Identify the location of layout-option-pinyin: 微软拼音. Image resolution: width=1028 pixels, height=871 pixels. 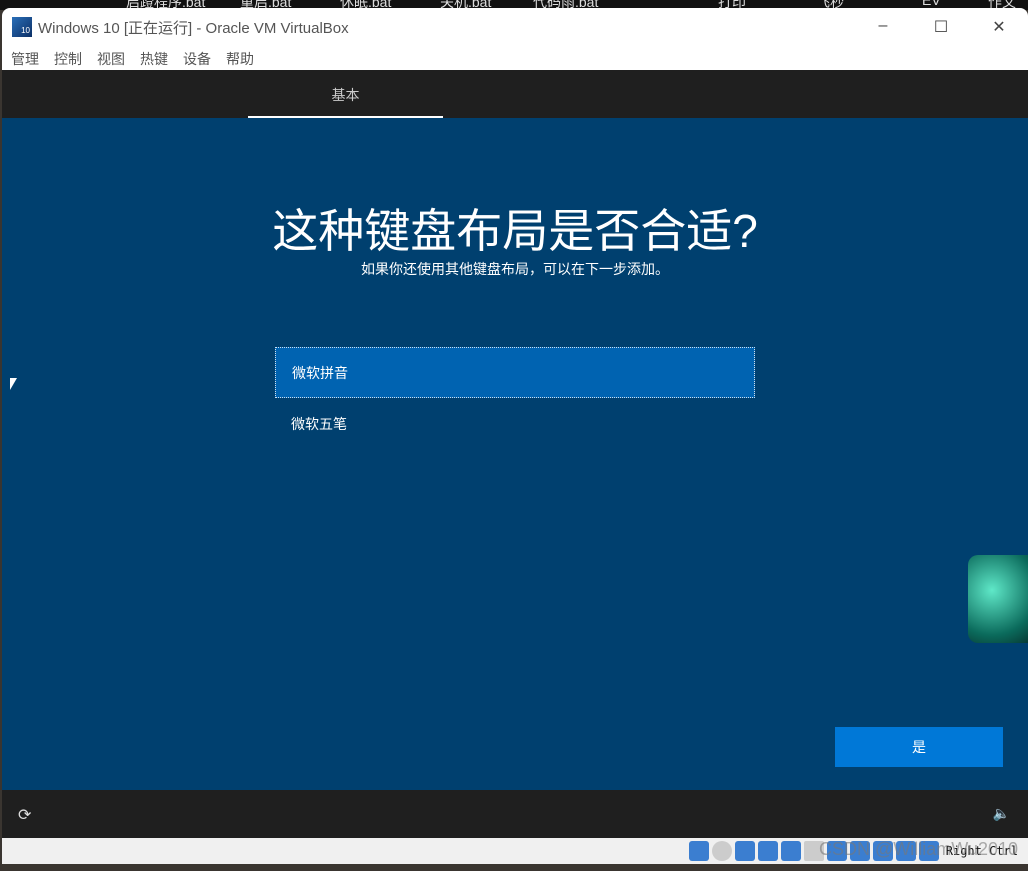
(515, 372).